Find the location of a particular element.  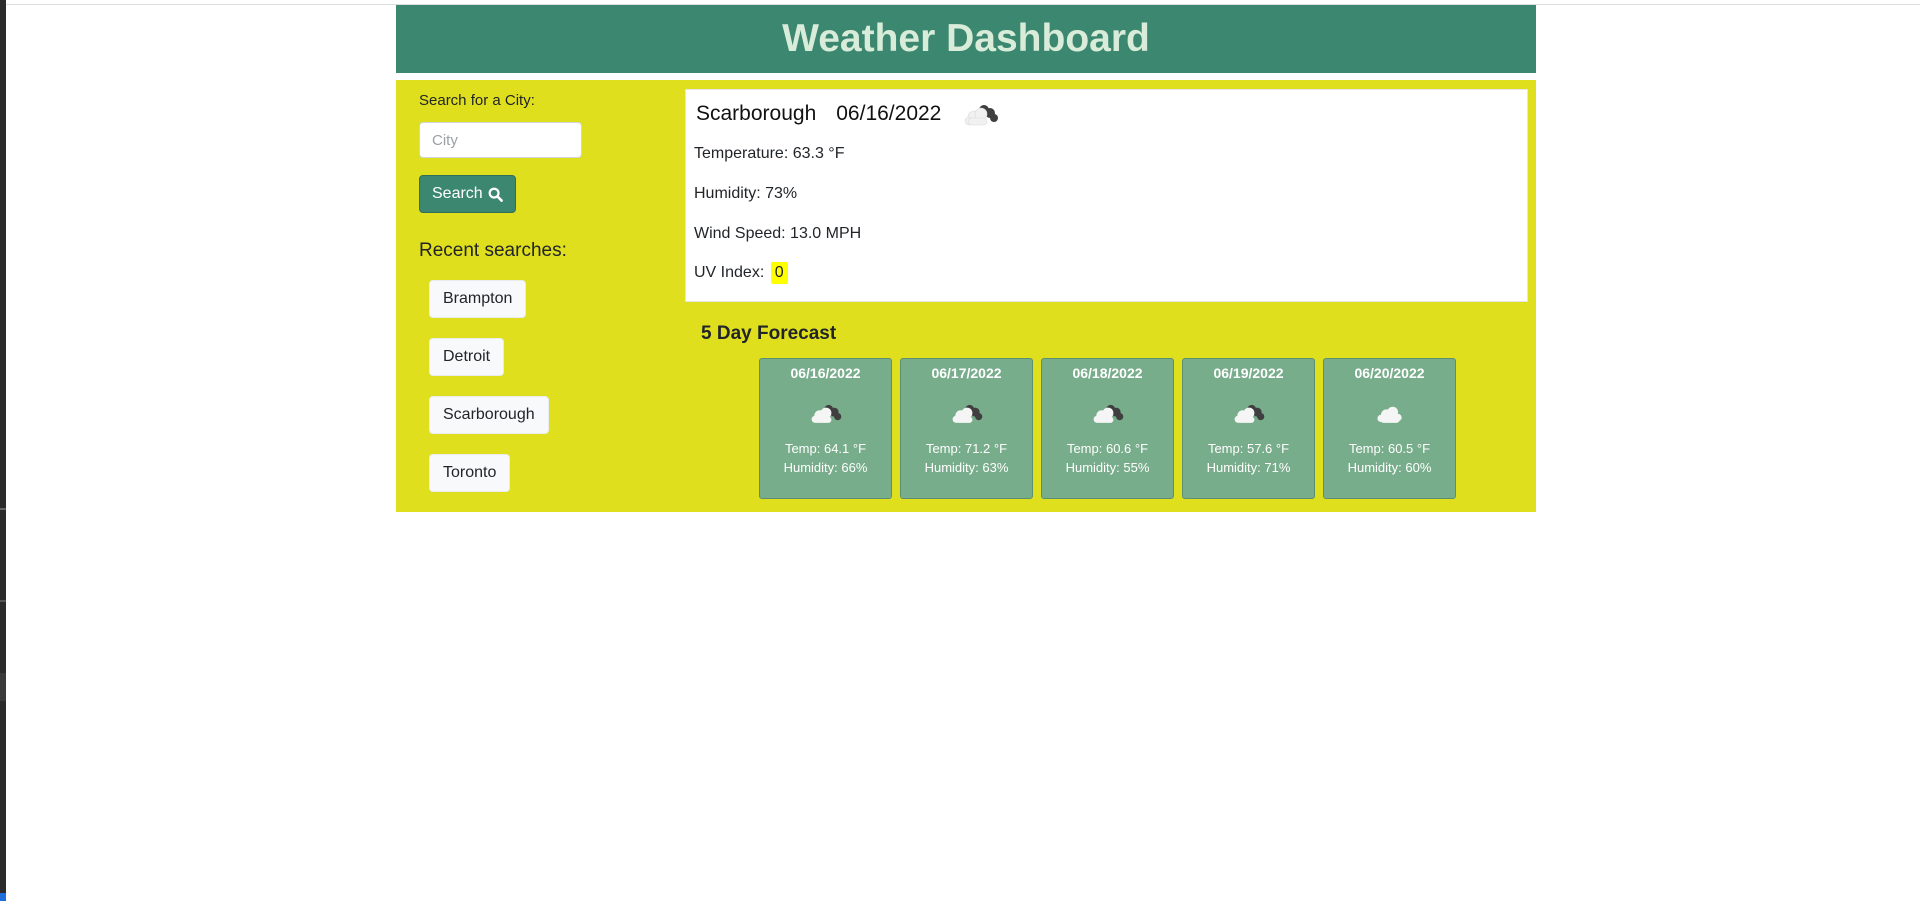

recent-searches-heading: Recent searches: is located at coordinates (493, 250).